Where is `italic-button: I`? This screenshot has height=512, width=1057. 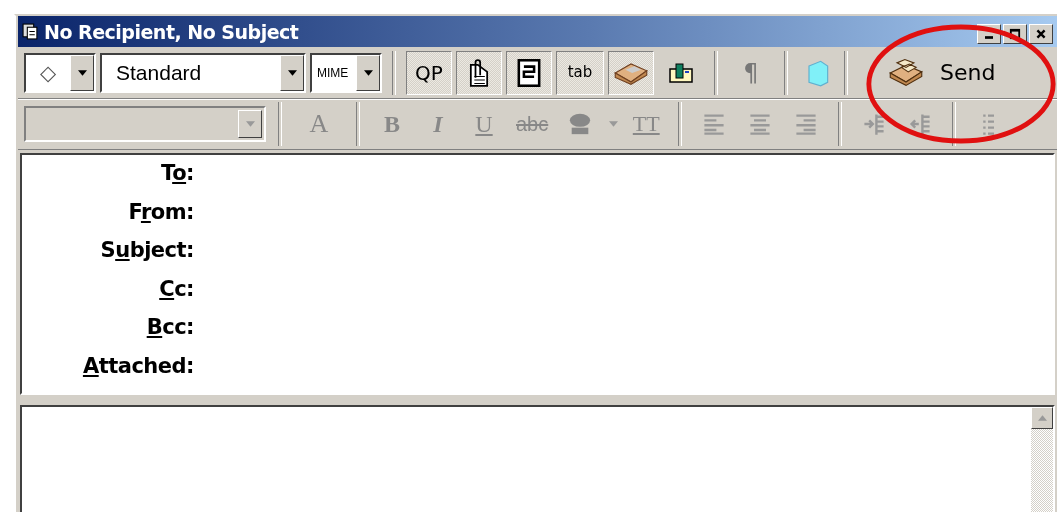 italic-button: I is located at coordinates (438, 124).